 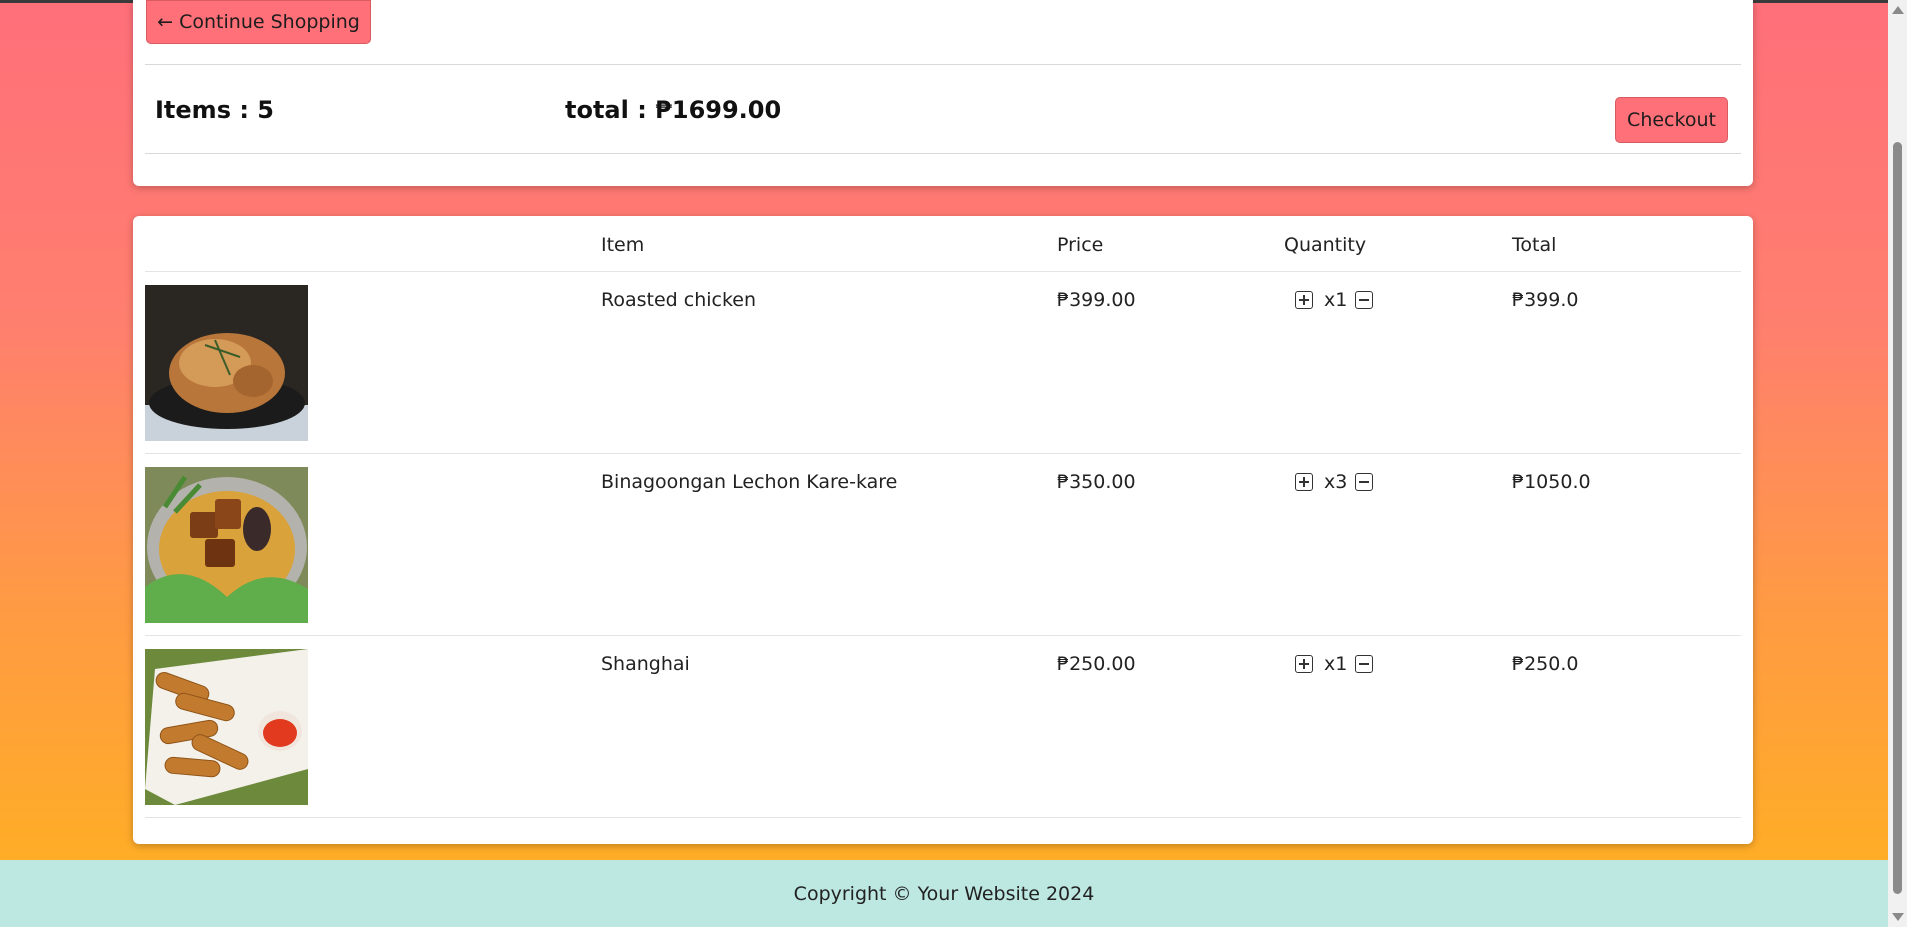 What do you see at coordinates (943, 153) in the screenshot?
I see `summary-divider-bottom` at bounding box center [943, 153].